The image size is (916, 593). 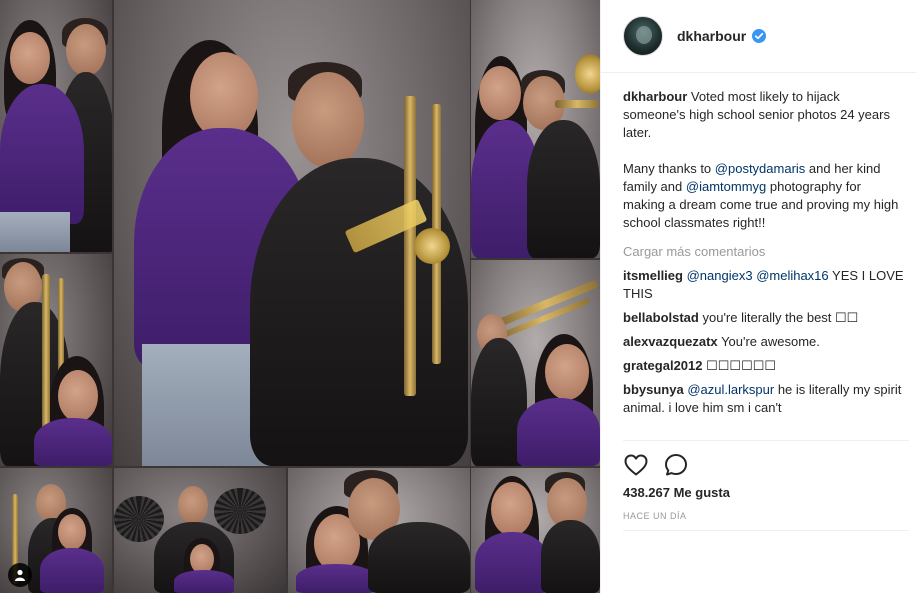 I want to click on comment-item: alexvazquezatx You're awesome., so click(x=764, y=342).